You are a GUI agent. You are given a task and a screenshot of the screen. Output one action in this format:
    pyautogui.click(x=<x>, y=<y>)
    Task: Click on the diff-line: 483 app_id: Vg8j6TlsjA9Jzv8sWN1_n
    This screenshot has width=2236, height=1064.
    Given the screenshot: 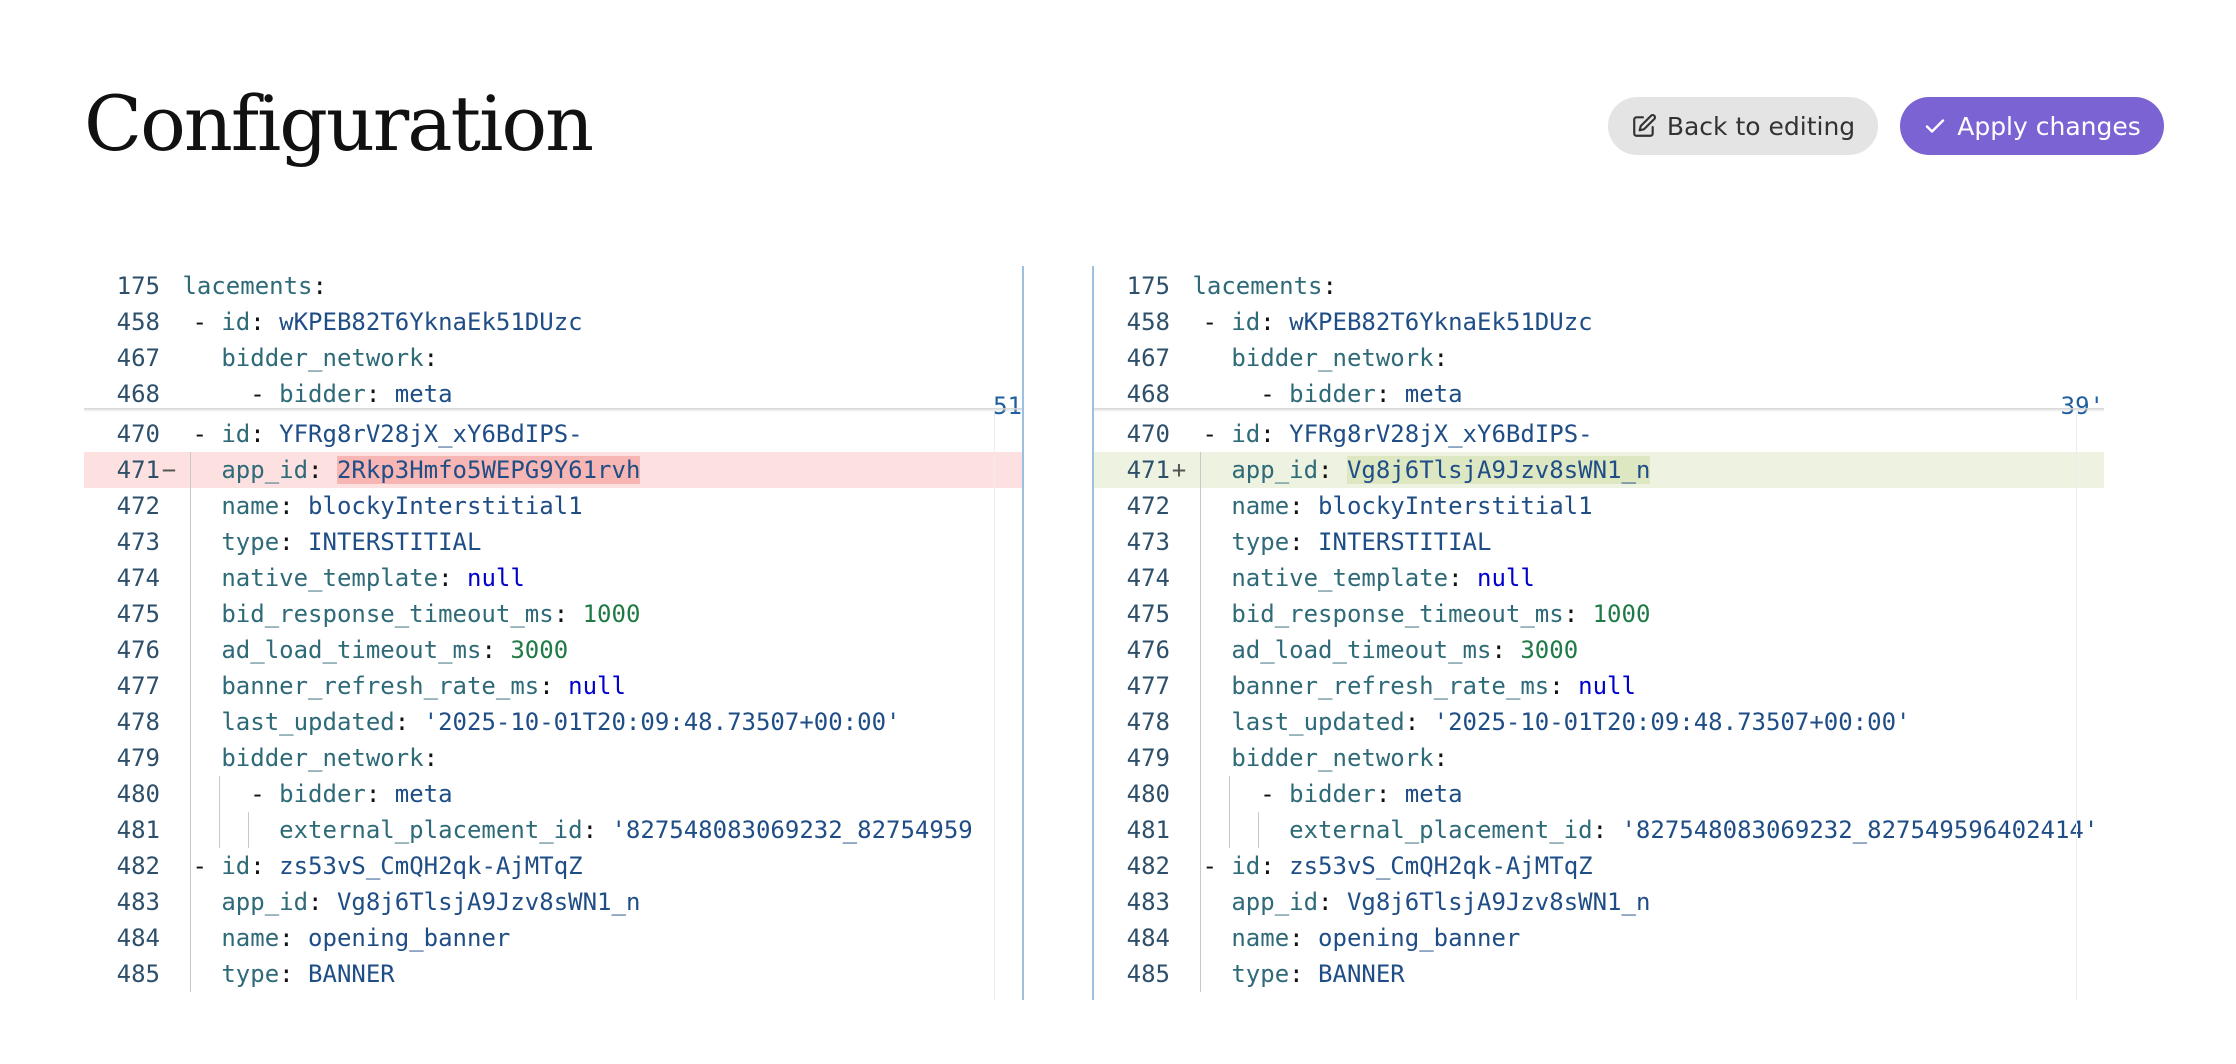 What is the action you would take?
    pyautogui.click(x=1599, y=902)
    